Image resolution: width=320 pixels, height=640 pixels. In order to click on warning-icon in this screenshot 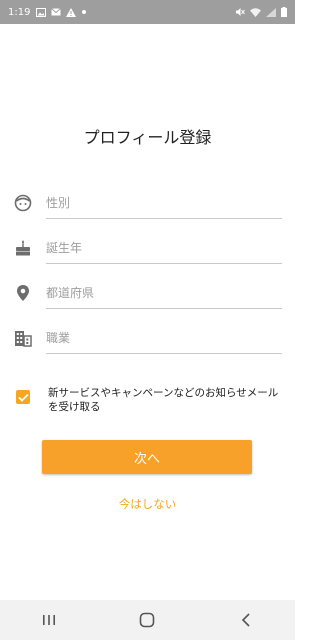, I will do `click(71, 12)`.